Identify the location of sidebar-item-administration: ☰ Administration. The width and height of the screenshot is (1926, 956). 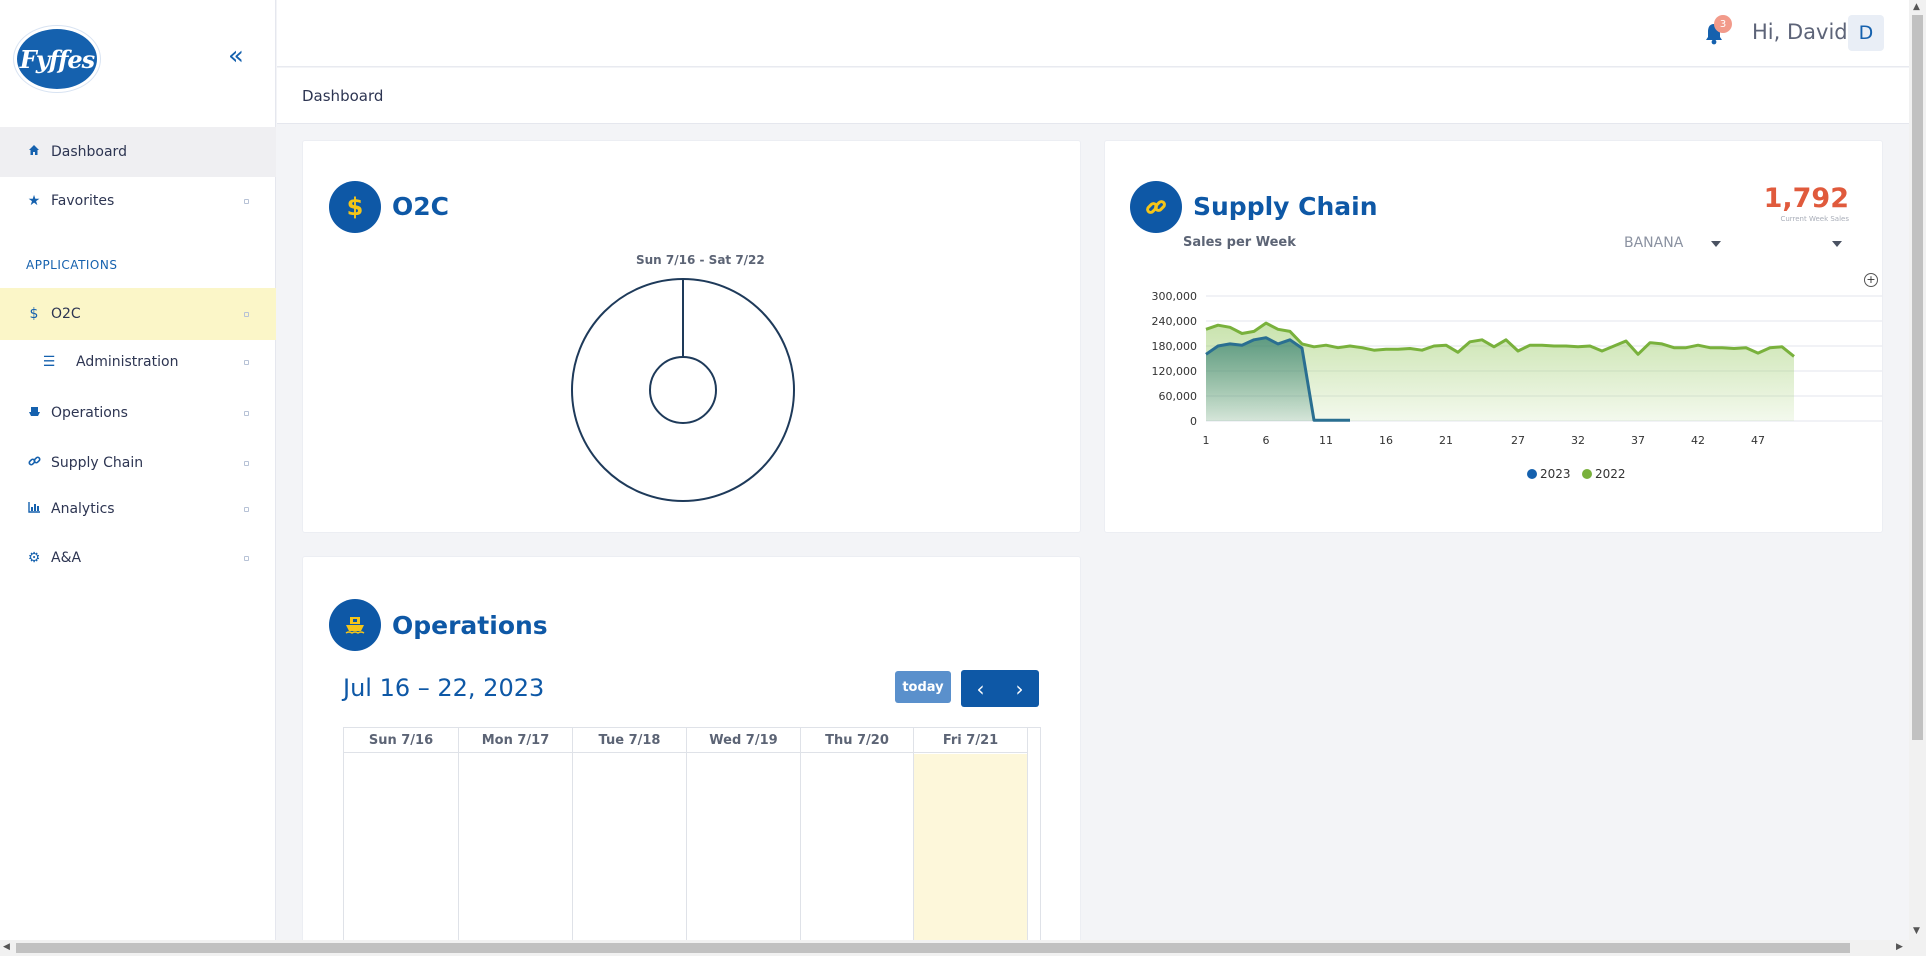
(138, 362).